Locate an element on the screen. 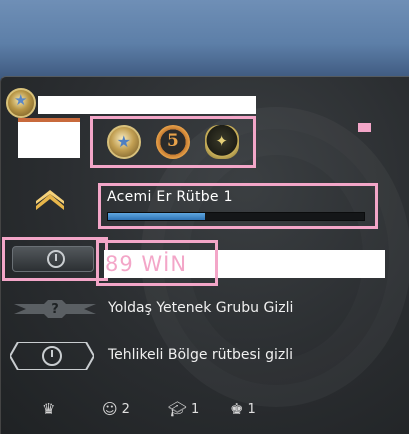 The image size is (409, 434). commend-teacher: 🎓︎ 1 is located at coordinates (184, 409).